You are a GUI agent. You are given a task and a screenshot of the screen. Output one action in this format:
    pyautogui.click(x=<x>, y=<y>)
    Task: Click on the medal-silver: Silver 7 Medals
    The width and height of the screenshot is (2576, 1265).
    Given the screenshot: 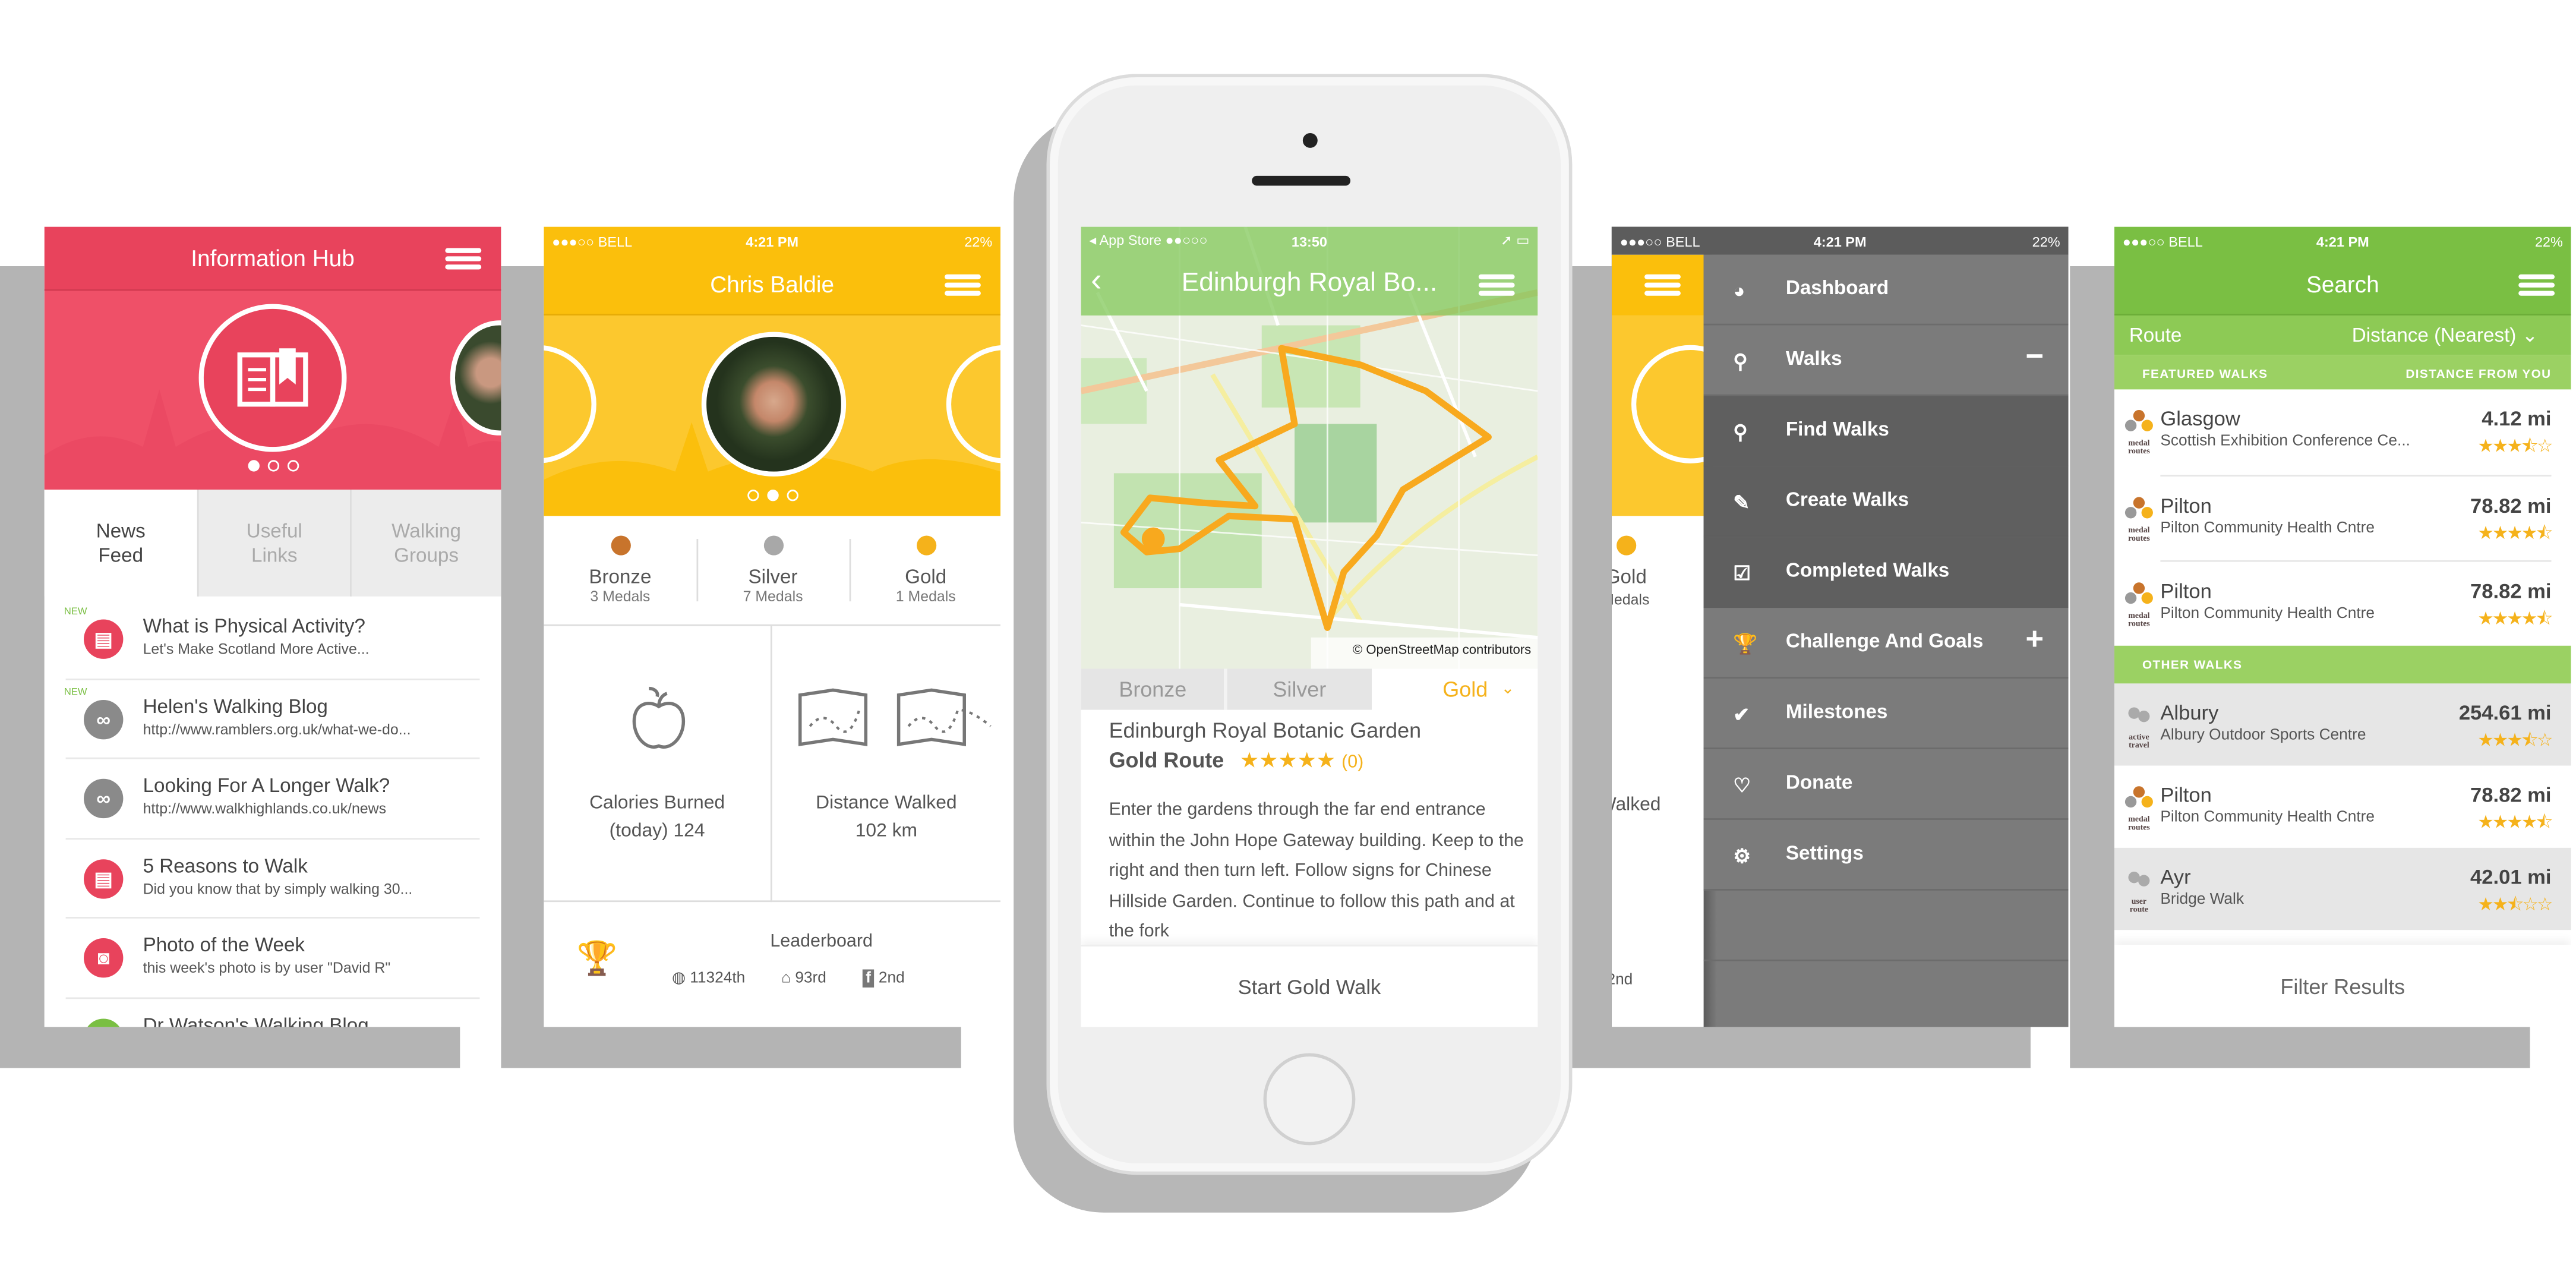 What is the action you would take?
    pyautogui.click(x=772, y=571)
    